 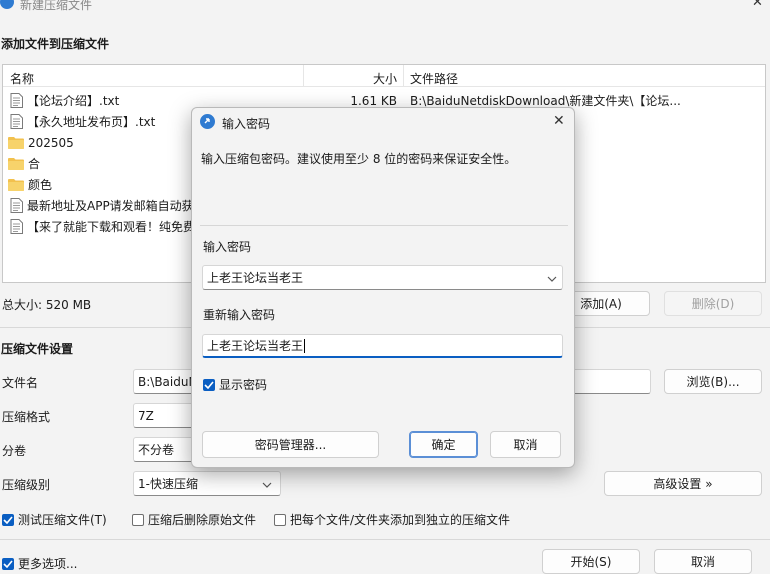 What do you see at coordinates (14, 451) in the screenshot?
I see `split-label: 分卷` at bounding box center [14, 451].